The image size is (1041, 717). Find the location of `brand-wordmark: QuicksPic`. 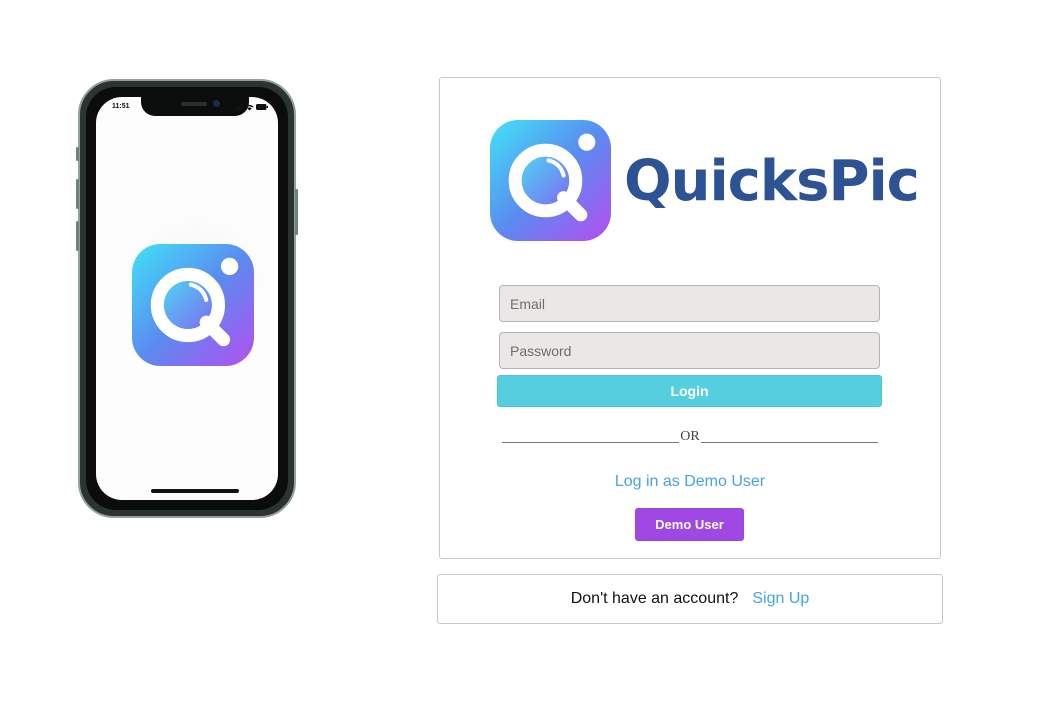

brand-wordmark: QuicksPic is located at coordinates (772, 181).